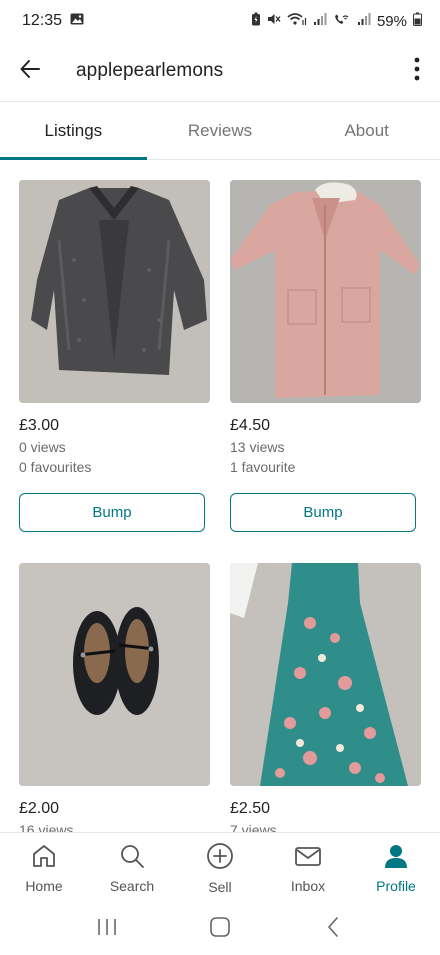 This screenshot has width=440, height=955. Describe the element at coordinates (325, 291) in the screenshot. I see `listing-photo-pink-coat` at that location.